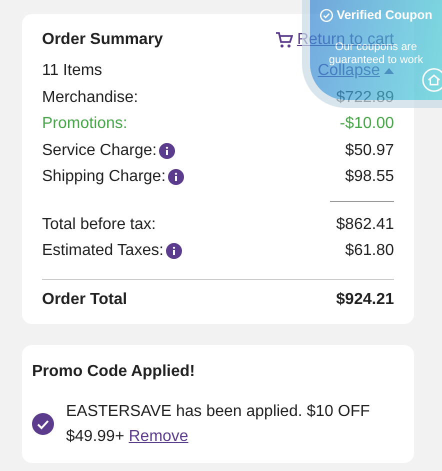 The image size is (442, 471). What do you see at coordinates (158, 436) in the screenshot?
I see `remove-link: Remove` at bounding box center [158, 436].